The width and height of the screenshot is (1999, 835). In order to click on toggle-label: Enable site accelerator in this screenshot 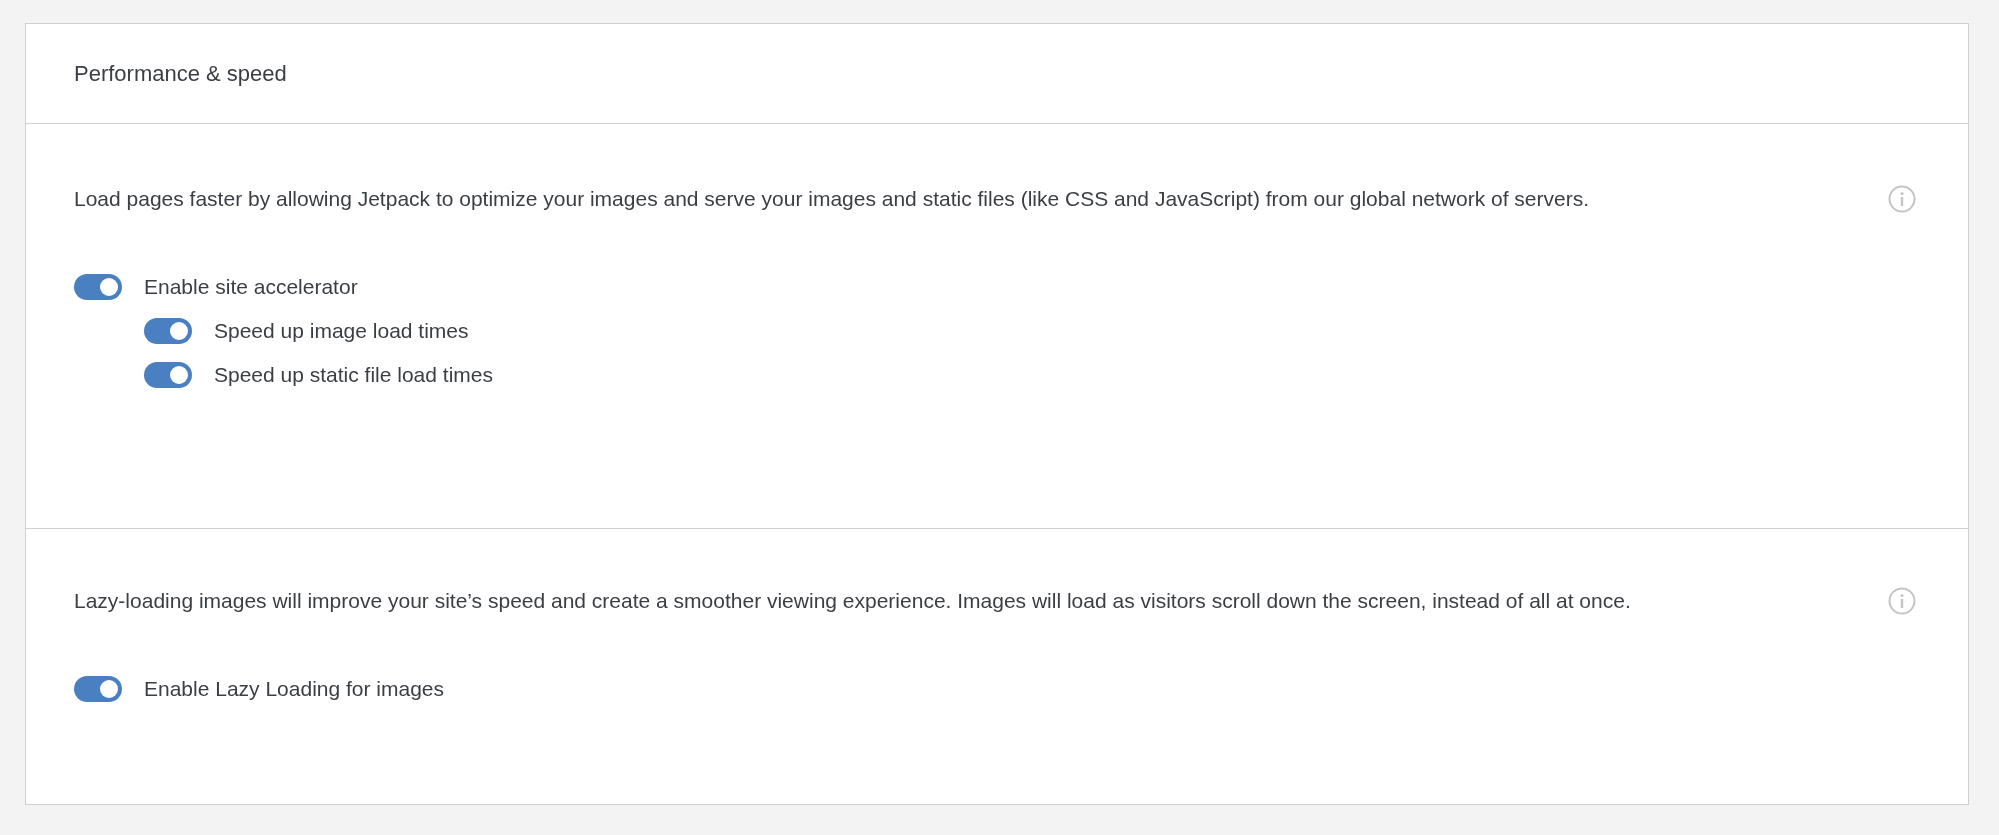, I will do `click(251, 287)`.